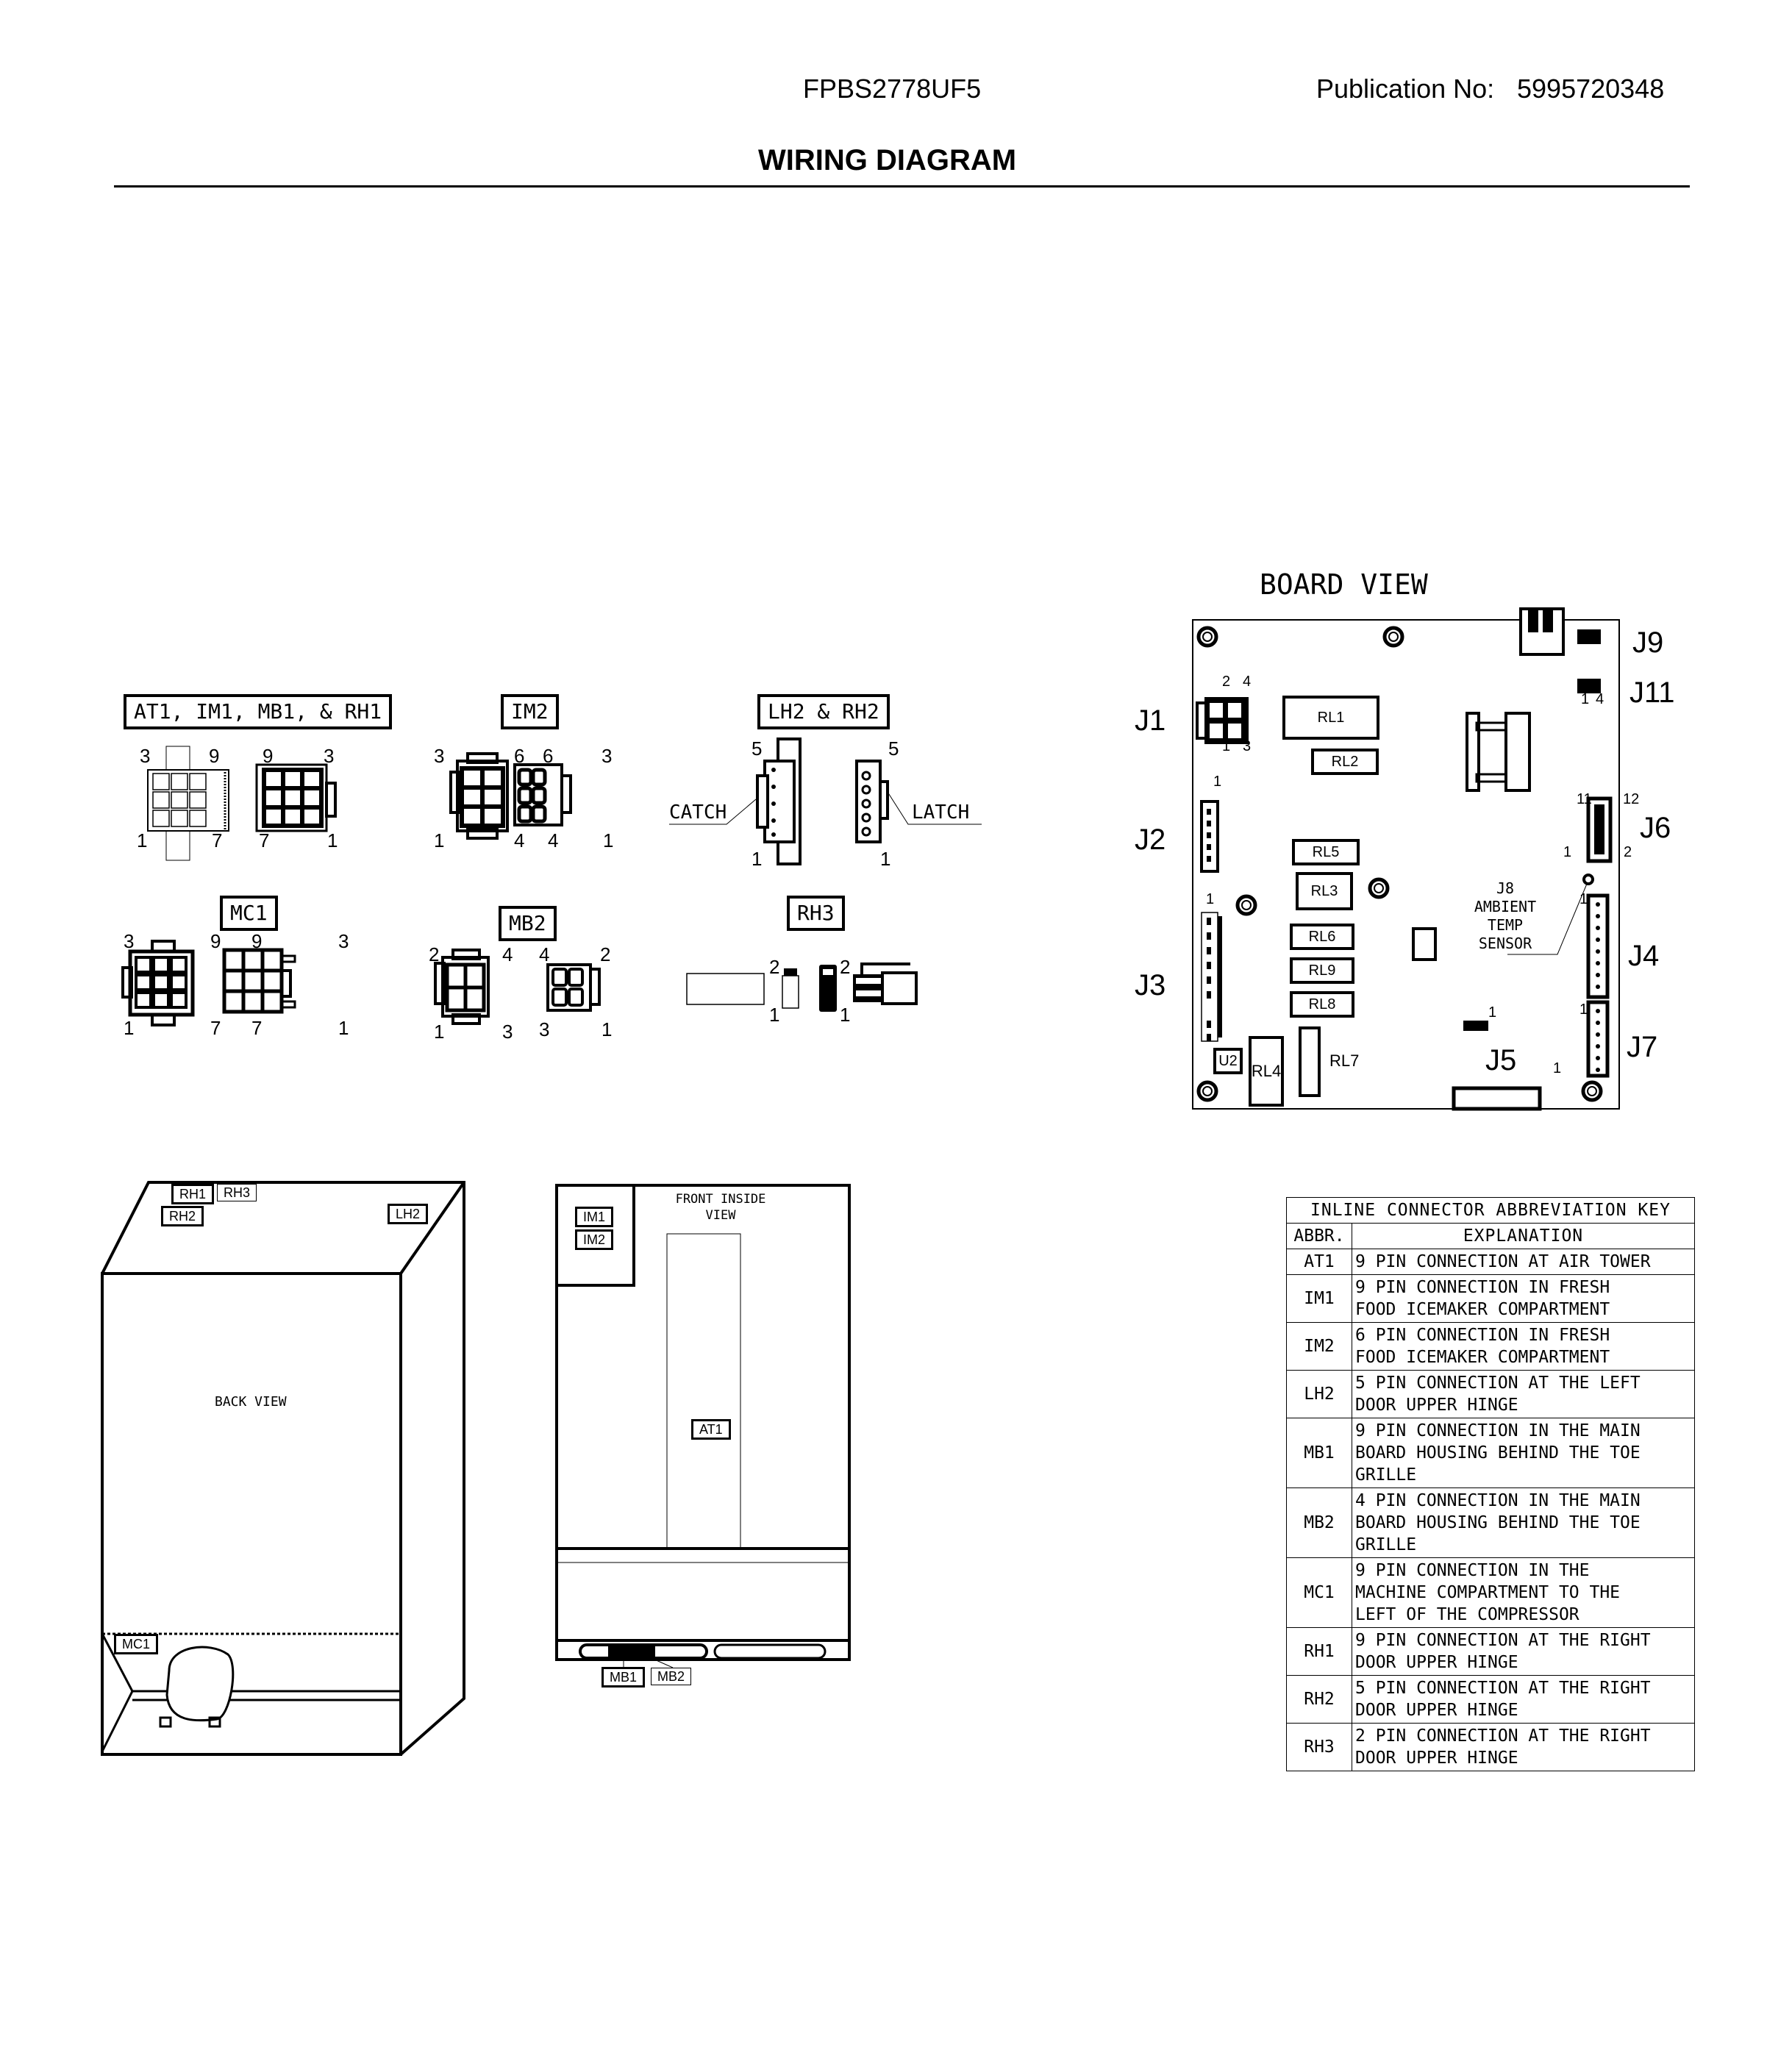 The image size is (1792, 2050). What do you see at coordinates (1648, 643) in the screenshot?
I see `jack-label-j9: J9` at bounding box center [1648, 643].